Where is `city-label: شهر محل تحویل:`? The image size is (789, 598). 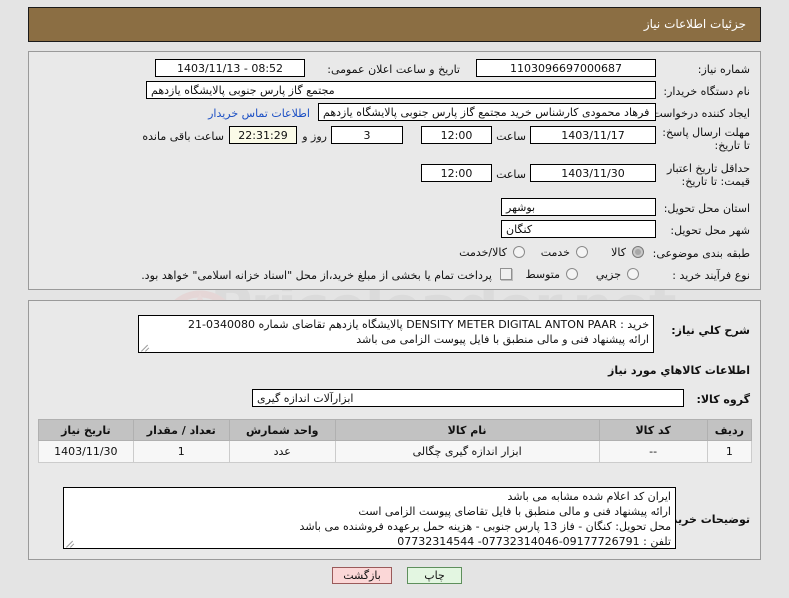 city-label: شهر محل تحویل: is located at coordinates (710, 230).